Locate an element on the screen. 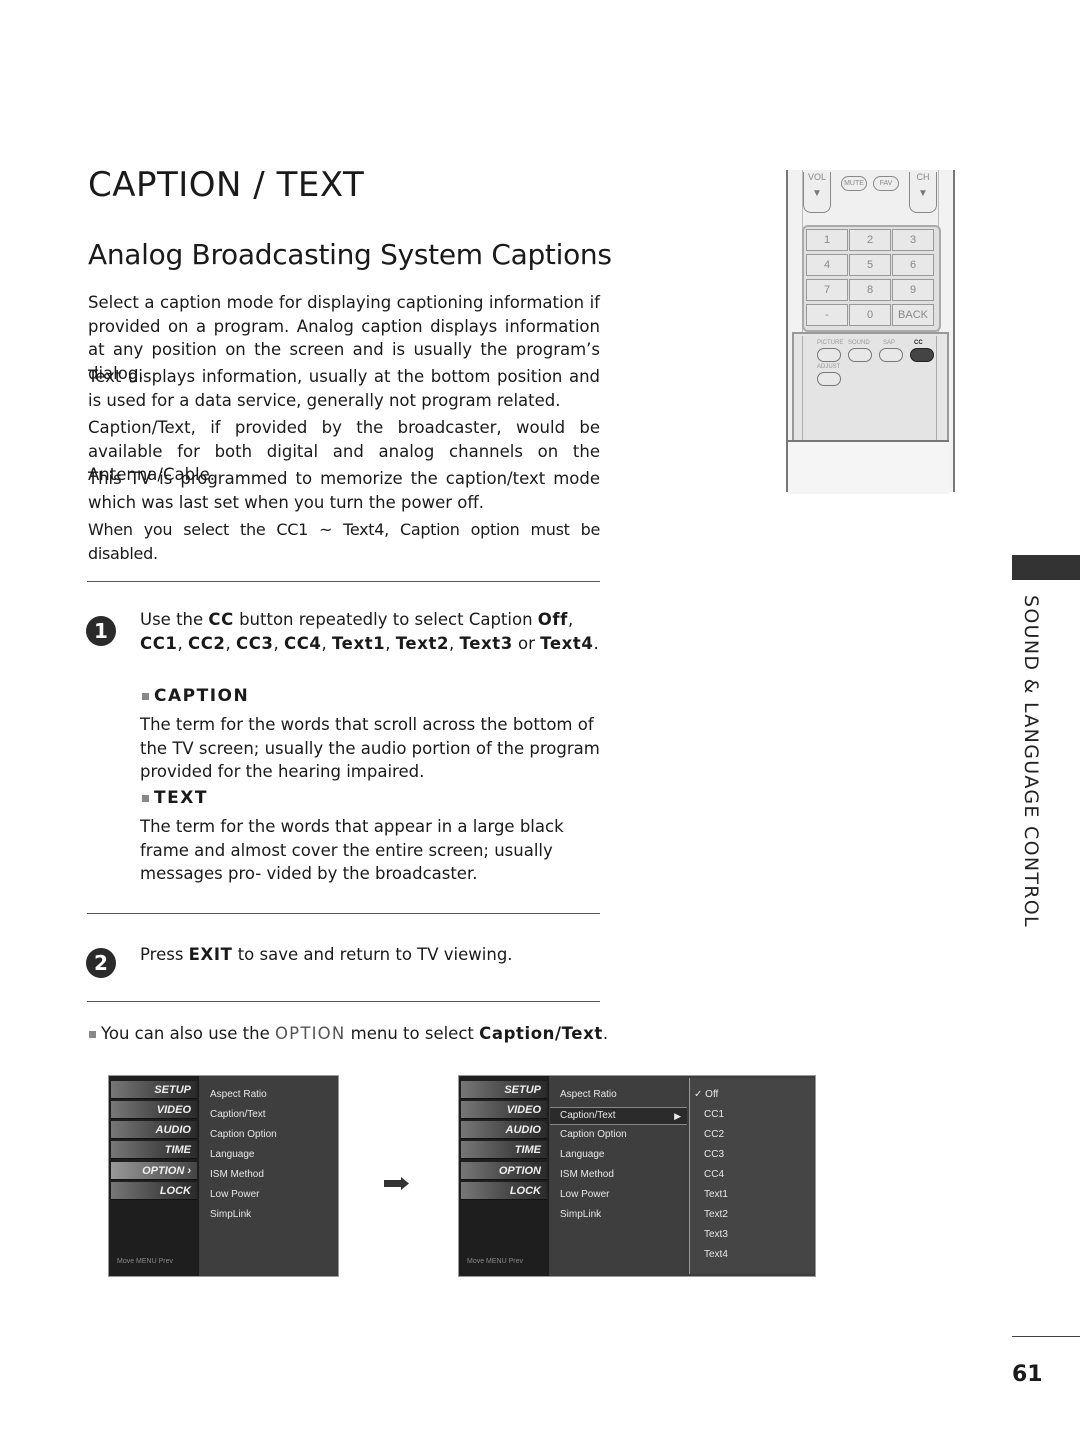 This screenshot has width=1080, height=1439. remote-tray: PICTURE SOUND SAP CC ADJUST is located at coordinates (870, 388).